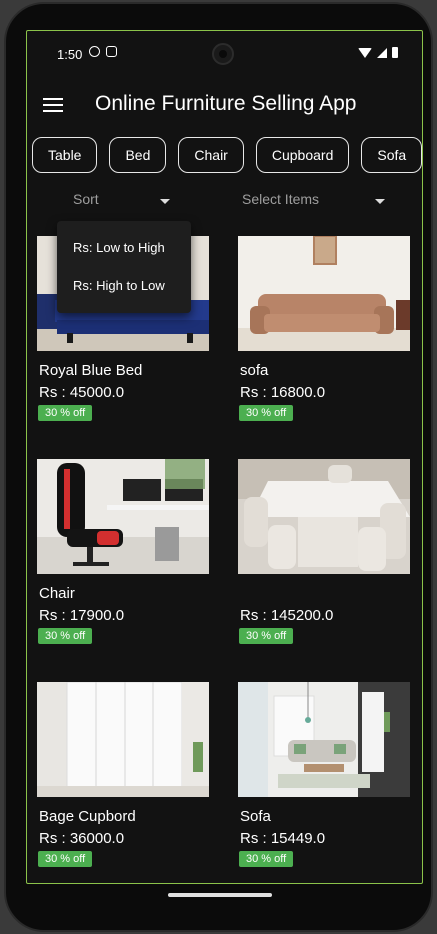 Image resolution: width=437 pixels, height=934 pixels. What do you see at coordinates (391, 155) in the screenshot?
I see `chip-sofa: Sofa` at bounding box center [391, 155].